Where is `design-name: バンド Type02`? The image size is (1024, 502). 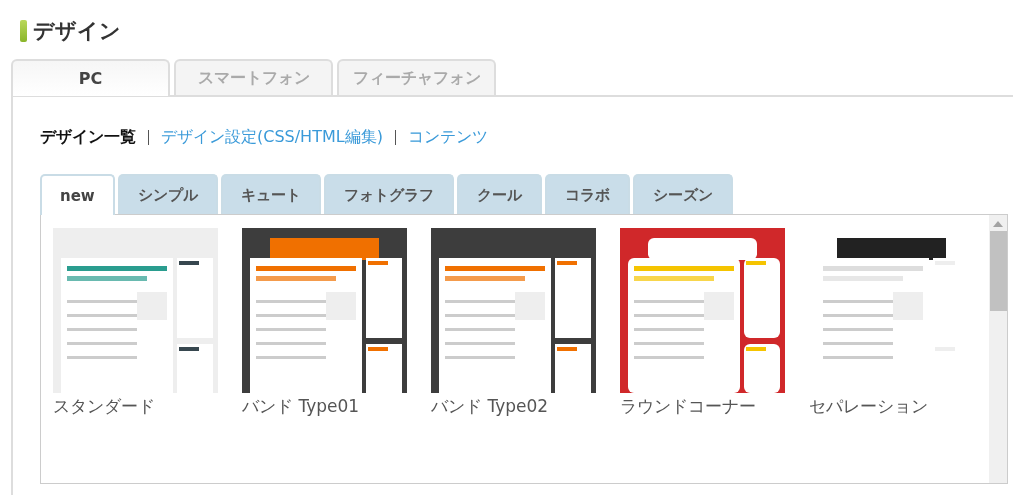
design-name: バンド Type02 is located at coordinates (513, 406).